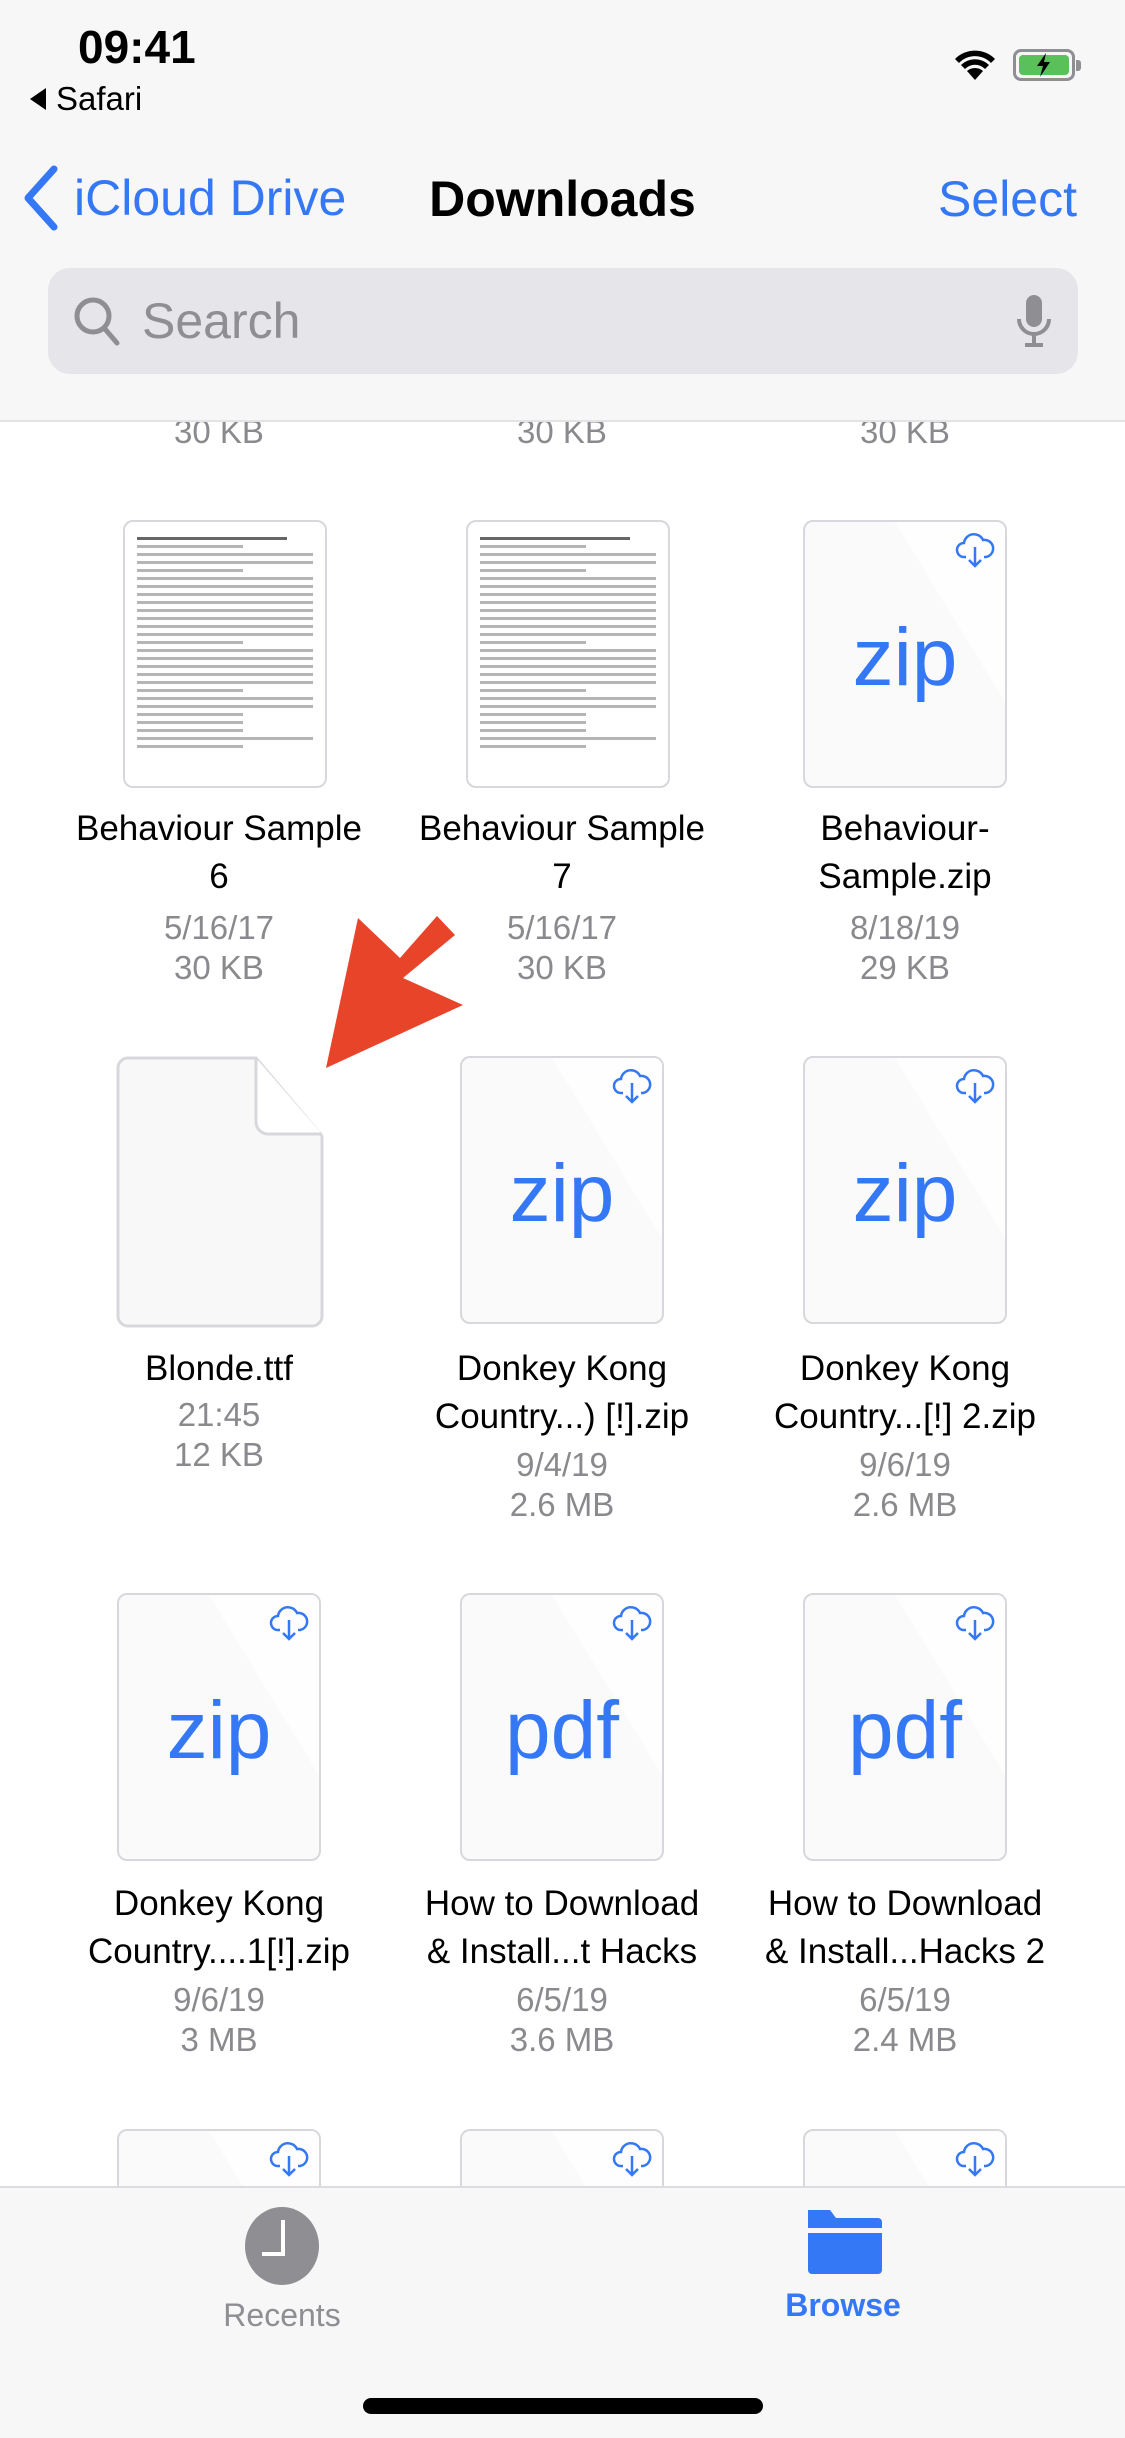 Image resolution: width=1125 pixels, height=2438 pixels. Describe the element at coordinates (219, 1434) in the screenshot. I see `file-meta: 21:45 12 KB` at that location.